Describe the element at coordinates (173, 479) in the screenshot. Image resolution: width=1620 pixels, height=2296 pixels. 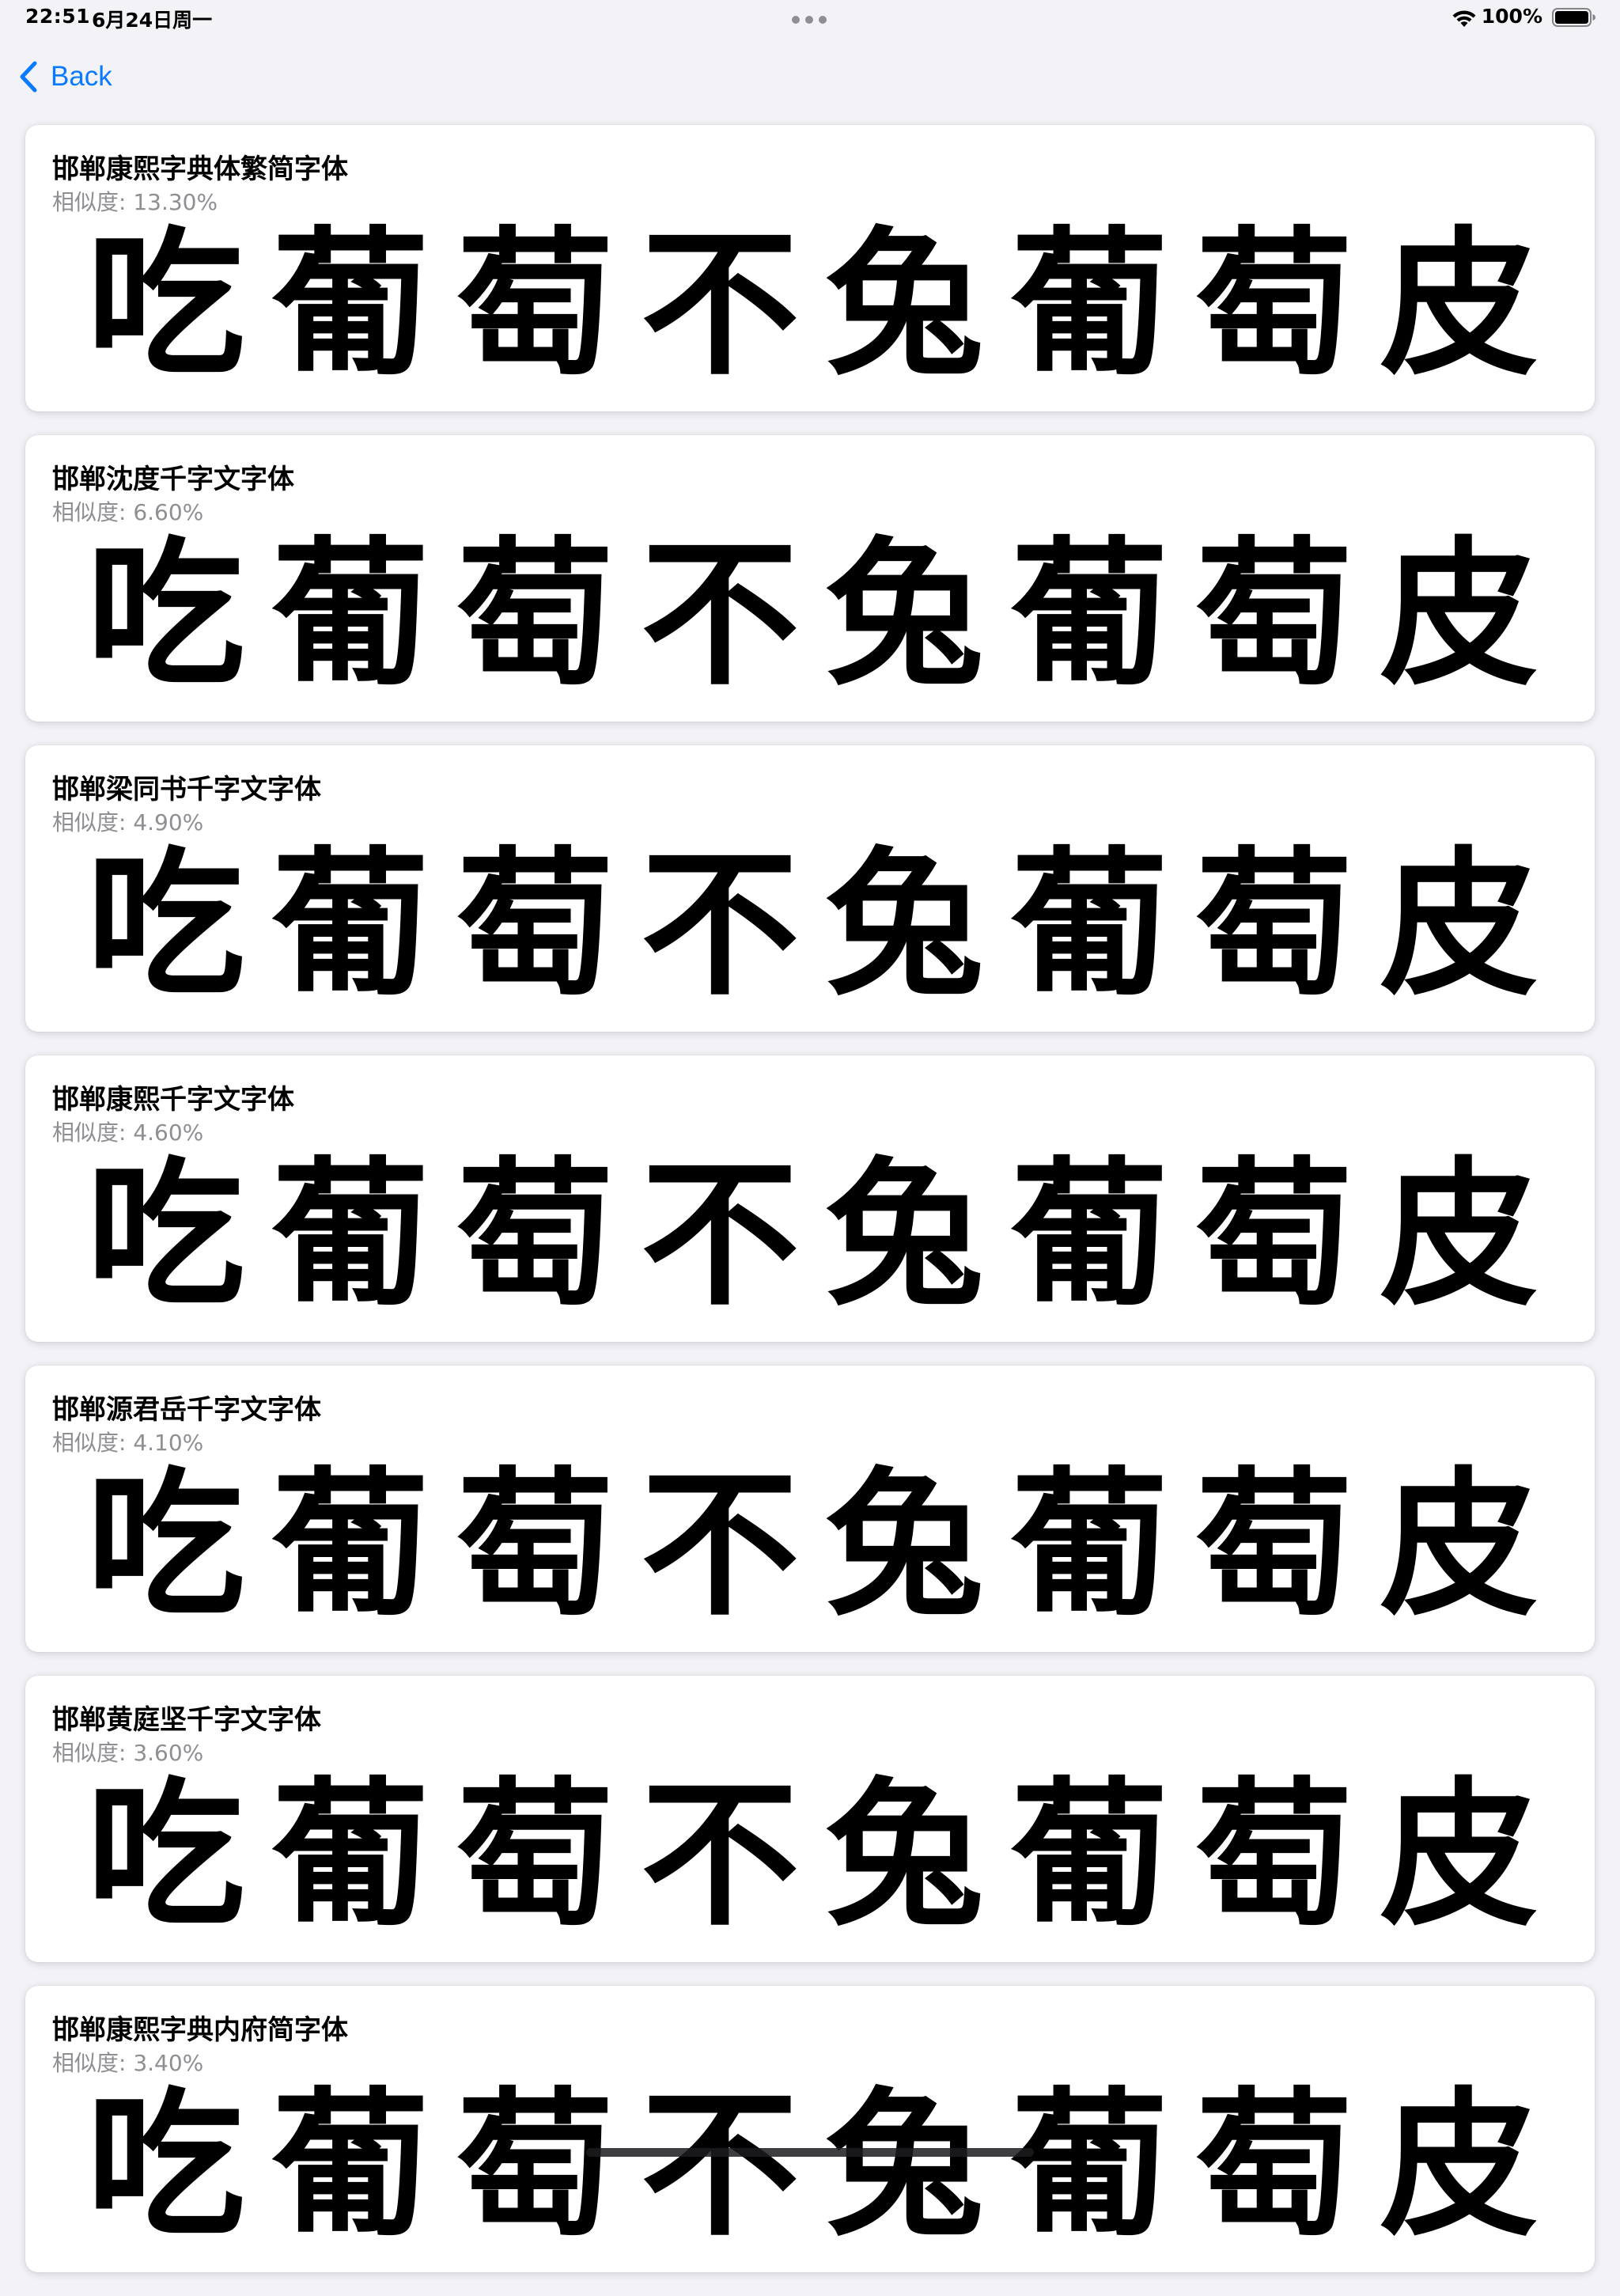
I see `font-name: 邯郸沈度千字文字体` at that location.